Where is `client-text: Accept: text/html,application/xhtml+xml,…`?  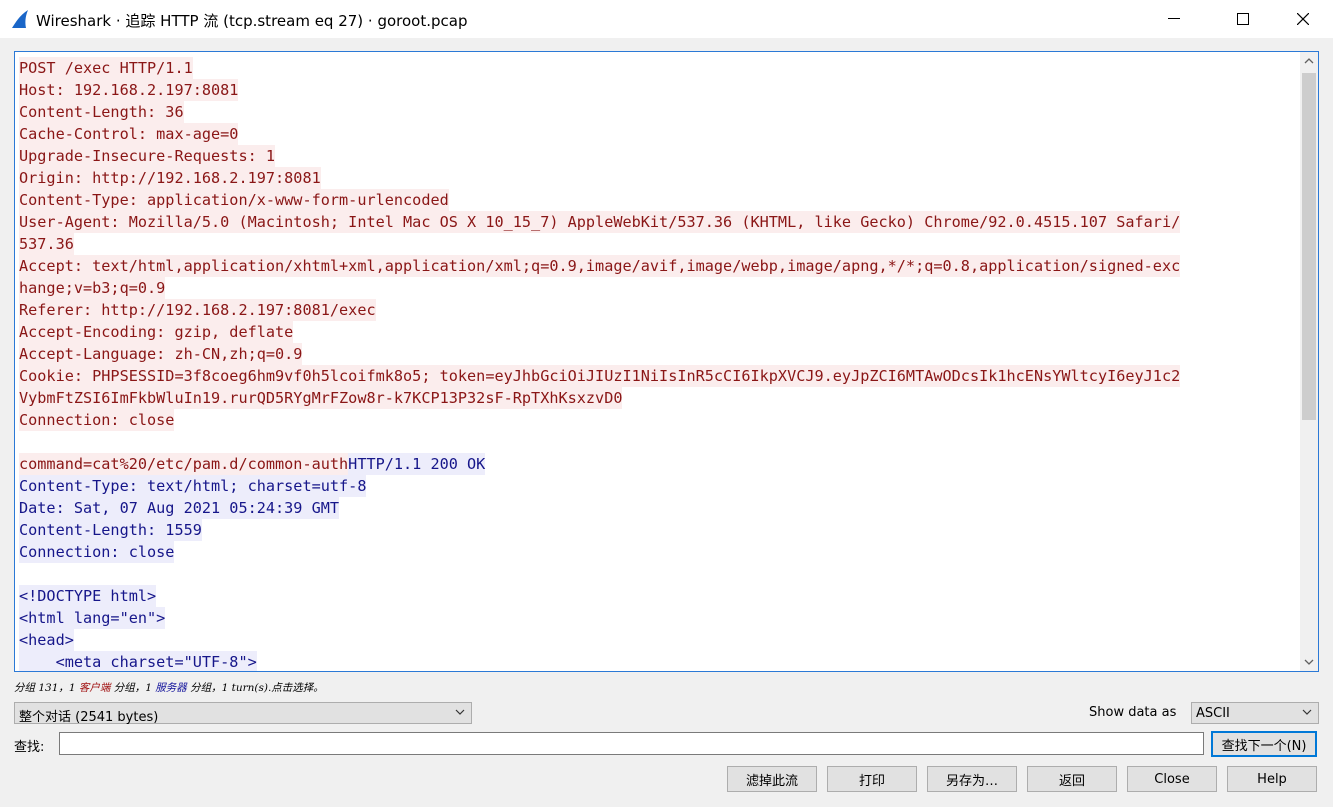
client-text: Accept: text/html,application/xhtml+xml,… is located at coordinates (600, 266).